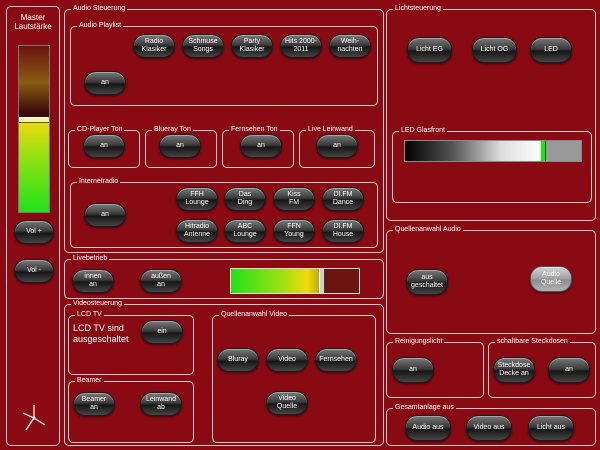  I want to click on master-volume-panel: Master Lautstärke Vol + Vol -, so click(33, 226).